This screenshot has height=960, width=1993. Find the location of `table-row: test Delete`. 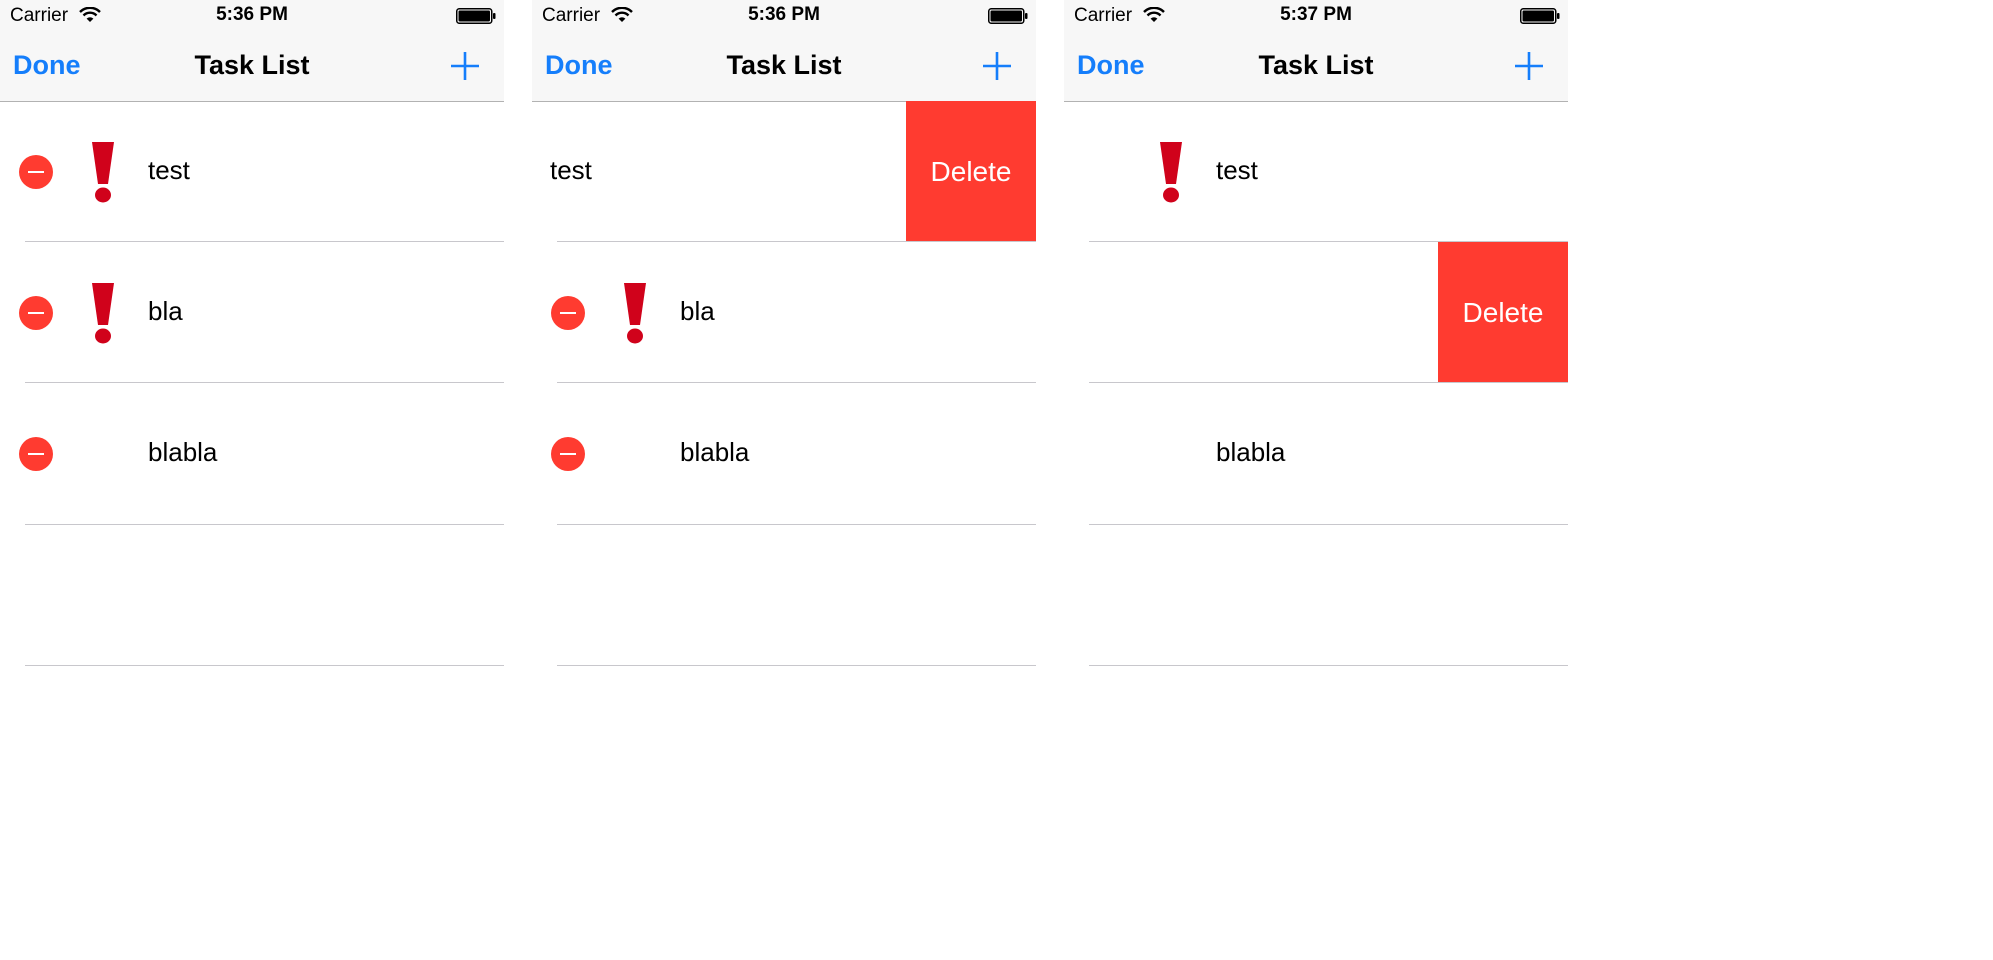

table-row: test Delete is located at coordinates (784, 171).